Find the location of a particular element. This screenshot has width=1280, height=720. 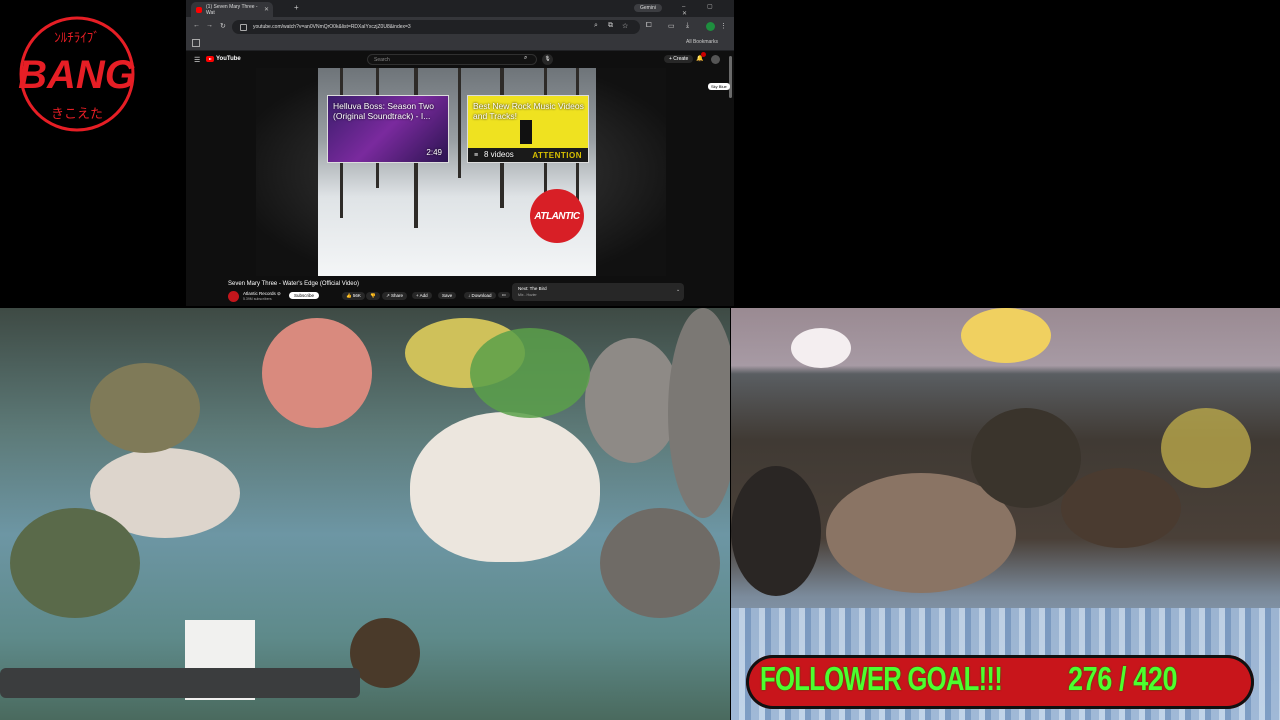

create-button: + Create is located at coordinates (679, 59).